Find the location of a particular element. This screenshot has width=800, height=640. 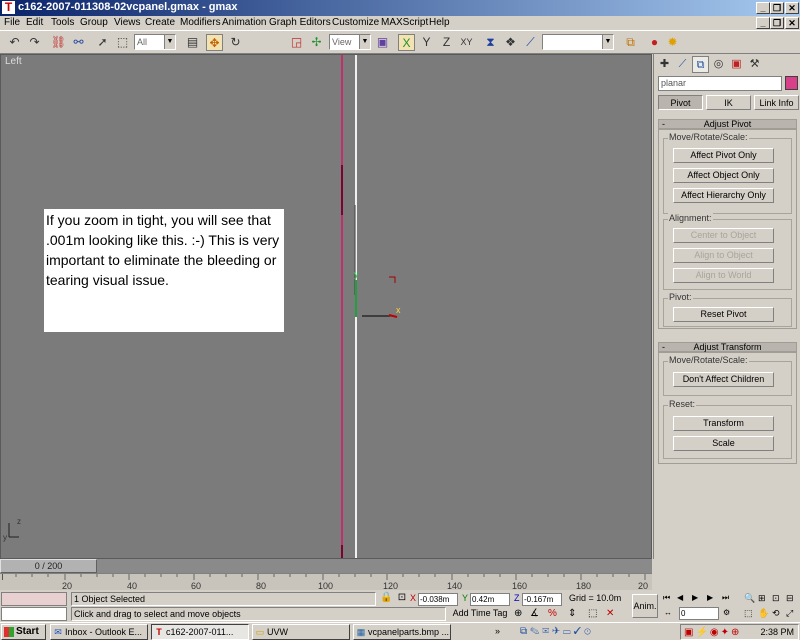

snap-toggle-icon: ⊕ is located at coordinates (520, 613).